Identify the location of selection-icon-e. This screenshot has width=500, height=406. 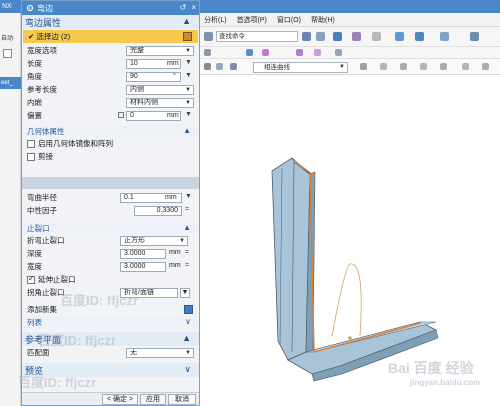
(383, 66).